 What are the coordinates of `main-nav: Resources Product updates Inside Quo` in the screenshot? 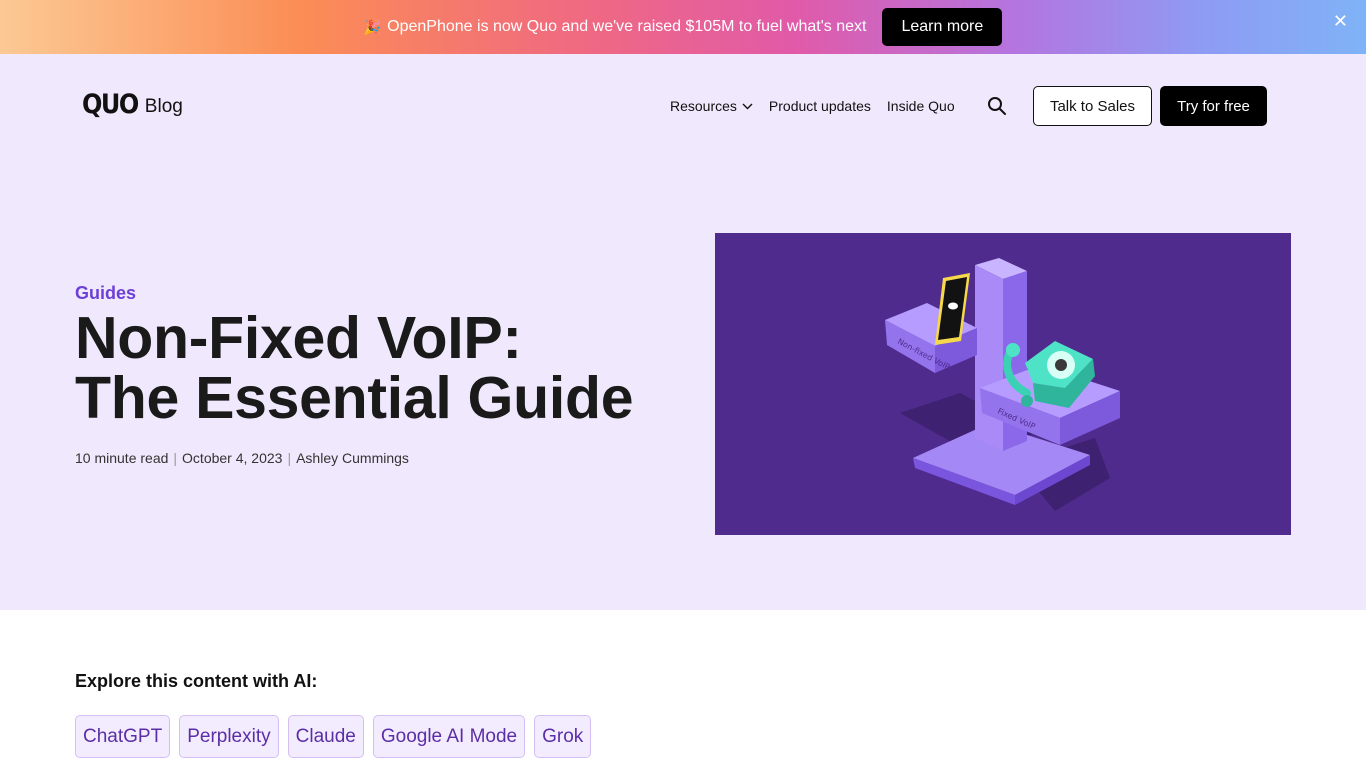 It's located at (812, 106).